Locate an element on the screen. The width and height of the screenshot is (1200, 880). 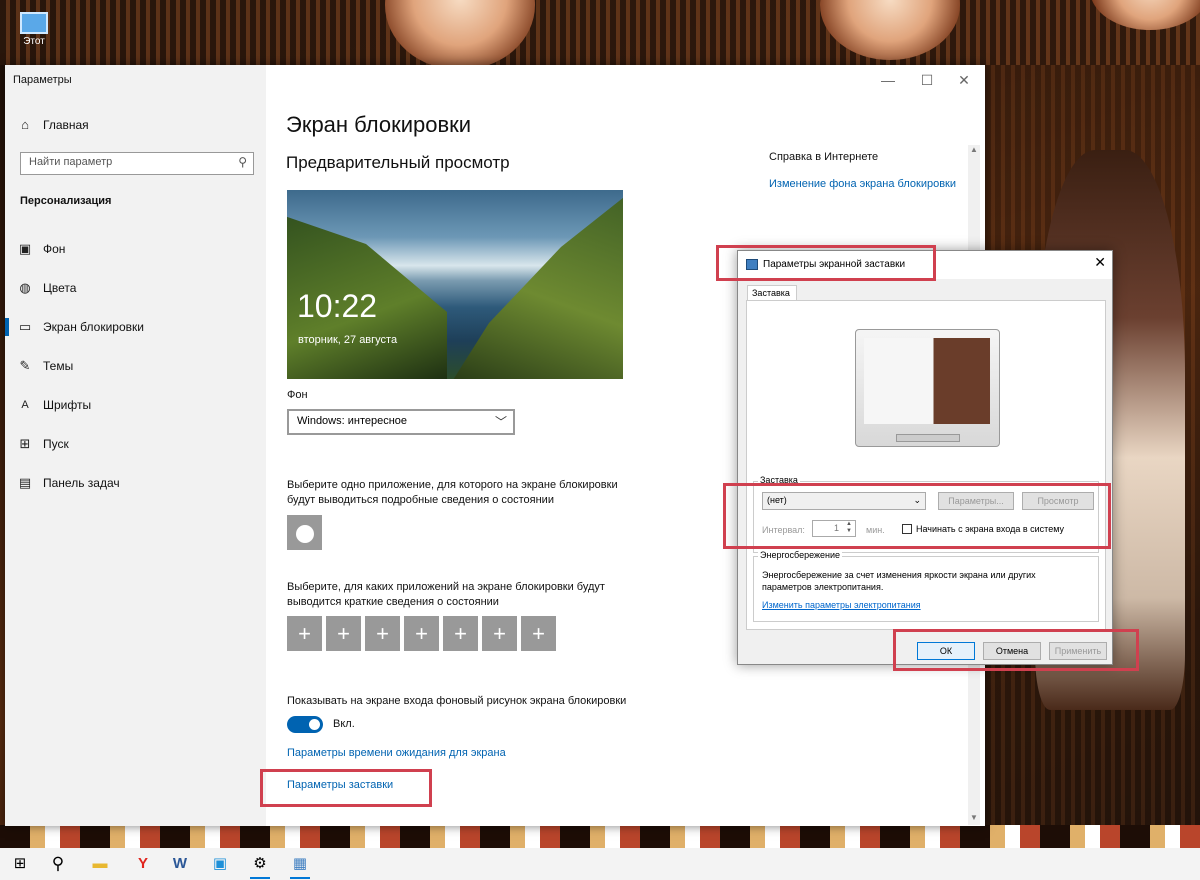
word-icon: W is located at coordinates (180, 864).